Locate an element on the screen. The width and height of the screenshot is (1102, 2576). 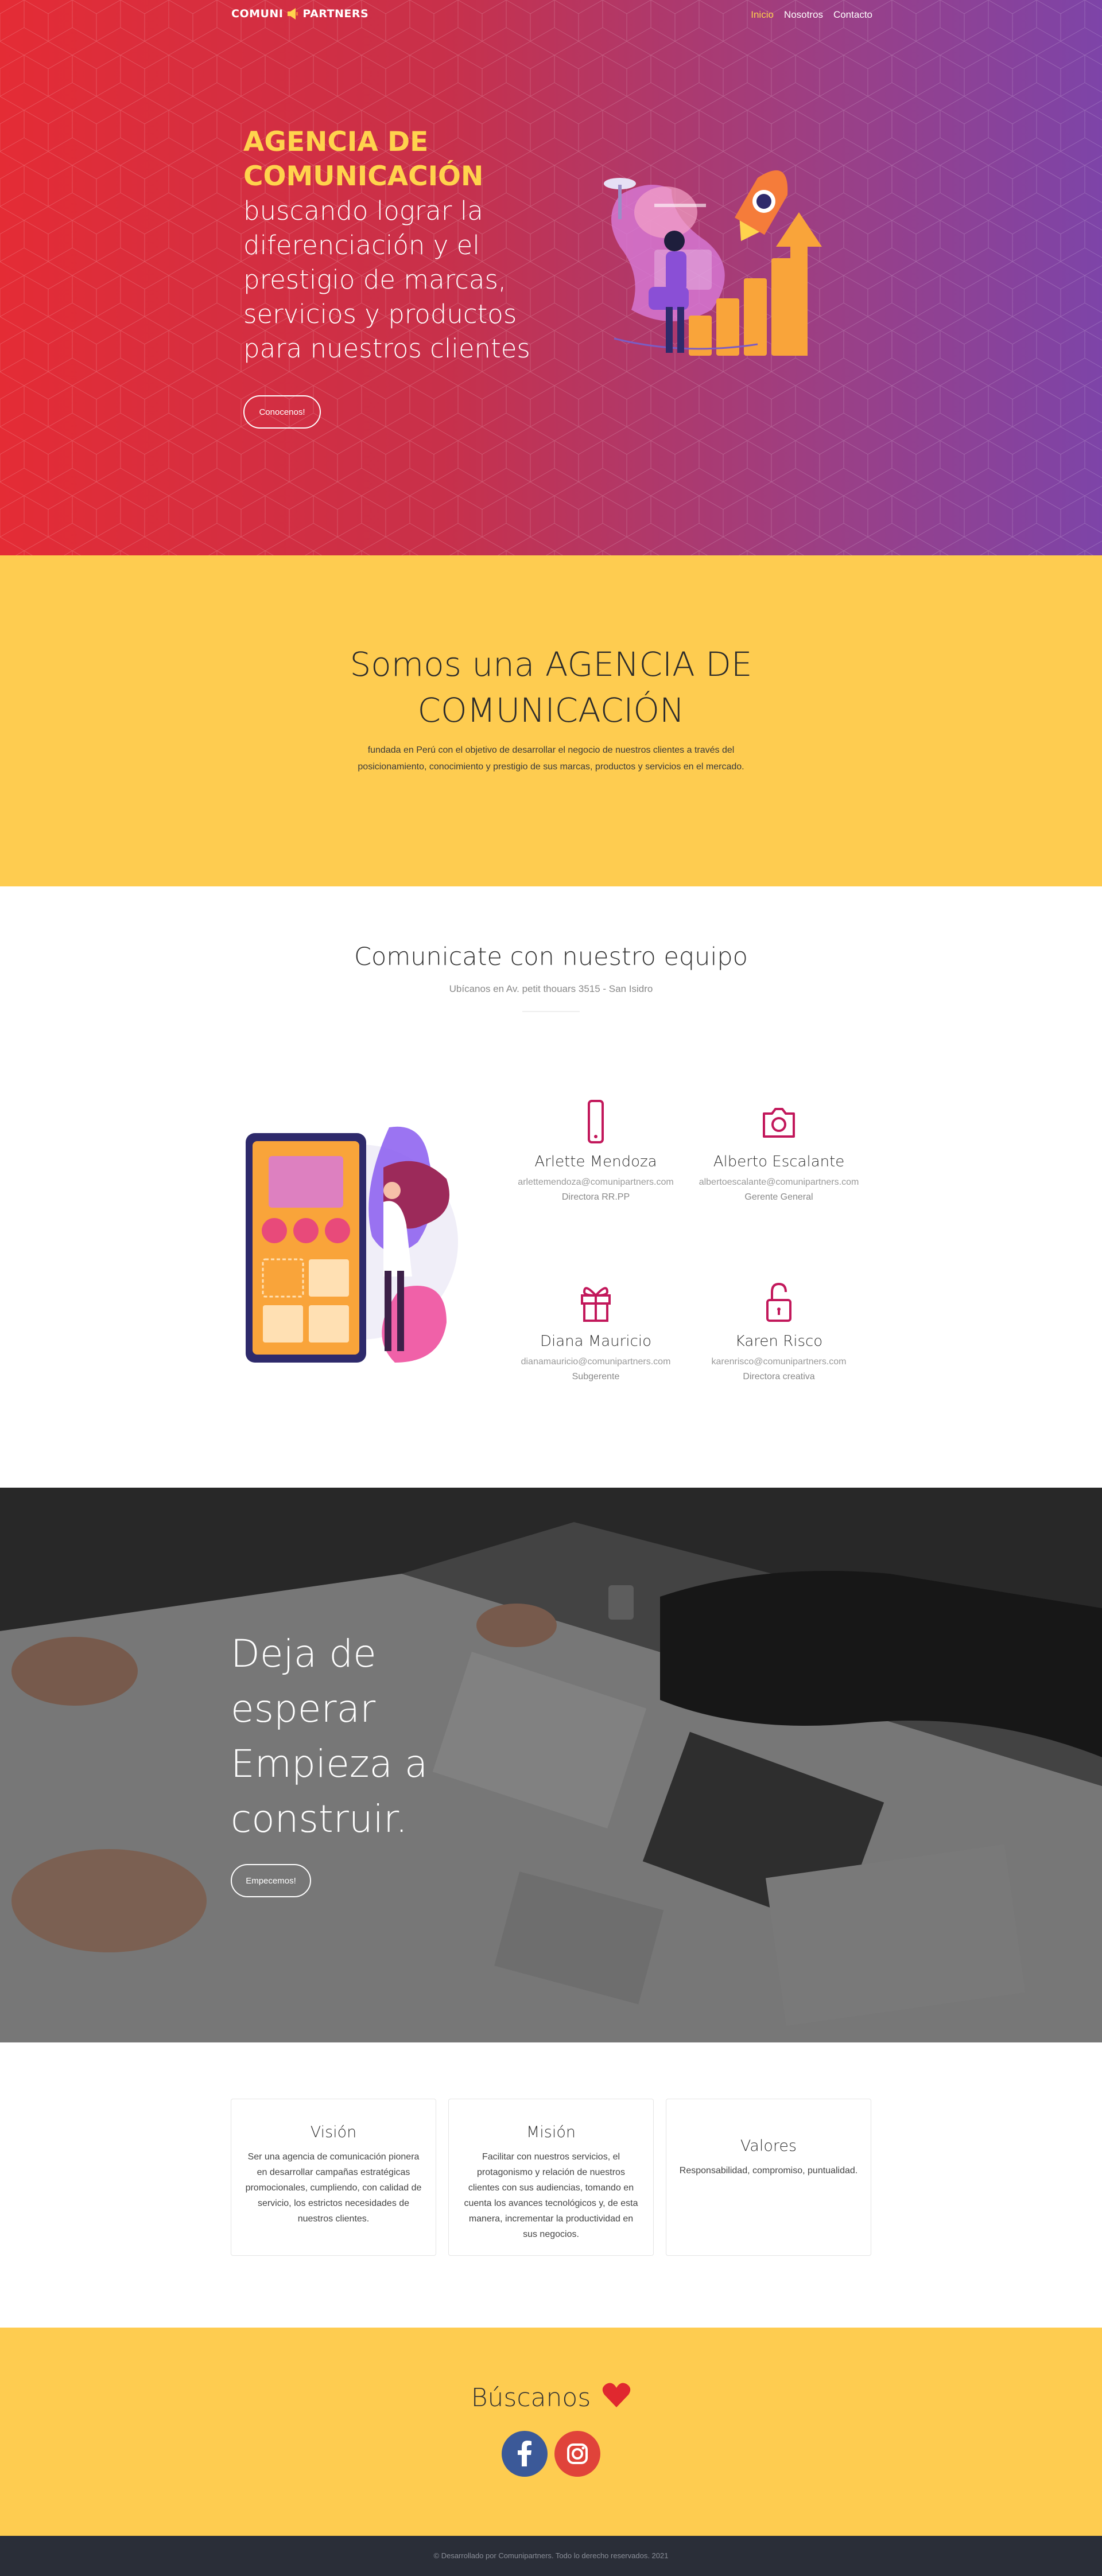
instagram-icon is located at coordinates (577, 2453).